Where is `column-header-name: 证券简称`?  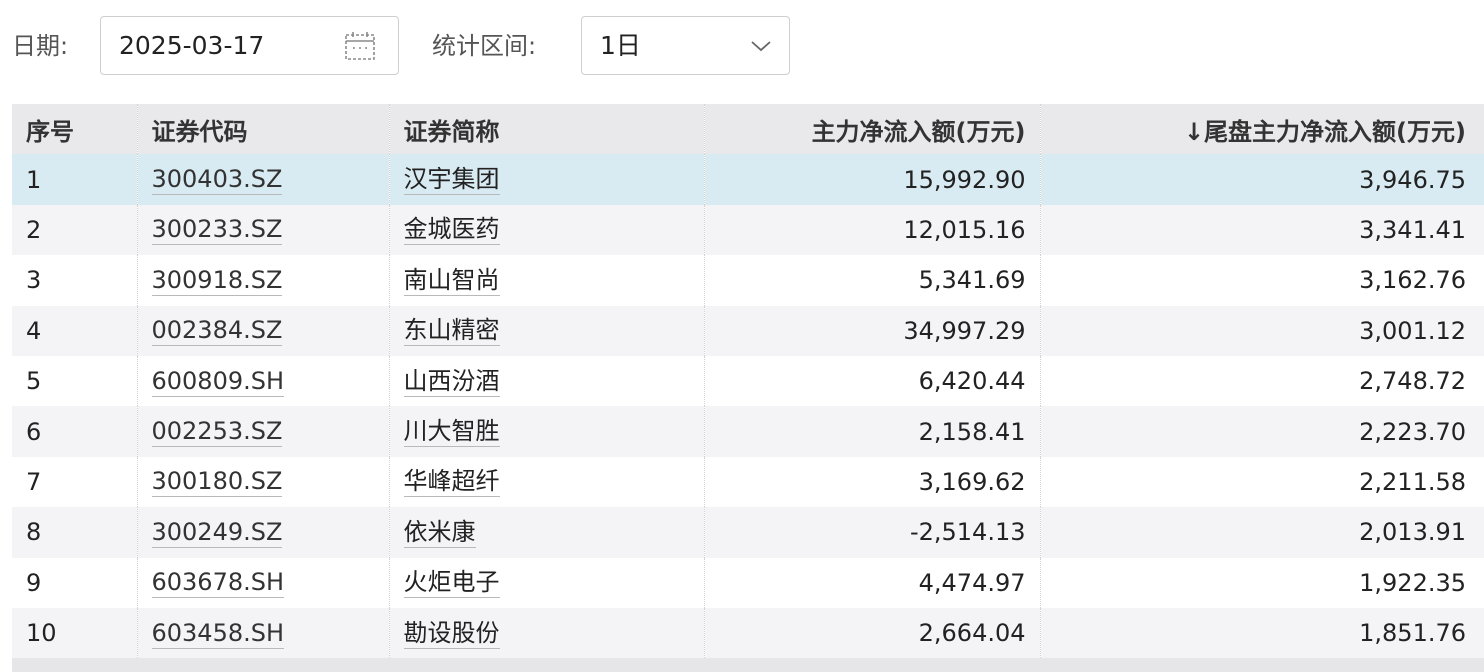
column-header-name: 证券简称 is located at coordinates (547, 129).